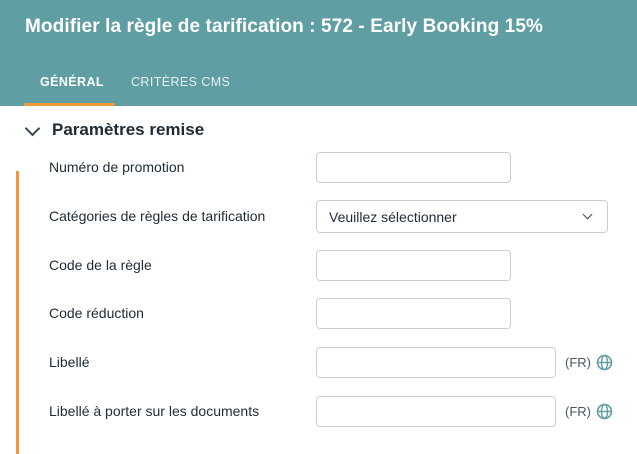 The height and width of the screenshot is (454, 637). Describe the element at coordinates (69, 362) in the screenshot. I see `label-libelle: Libellé` at that location.